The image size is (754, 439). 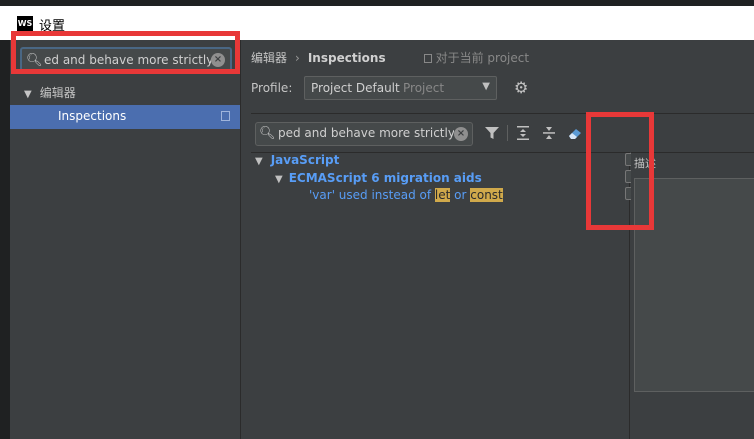 I want to click on sidebar-item-inspections: Inspections, so click(x=125, y=117).